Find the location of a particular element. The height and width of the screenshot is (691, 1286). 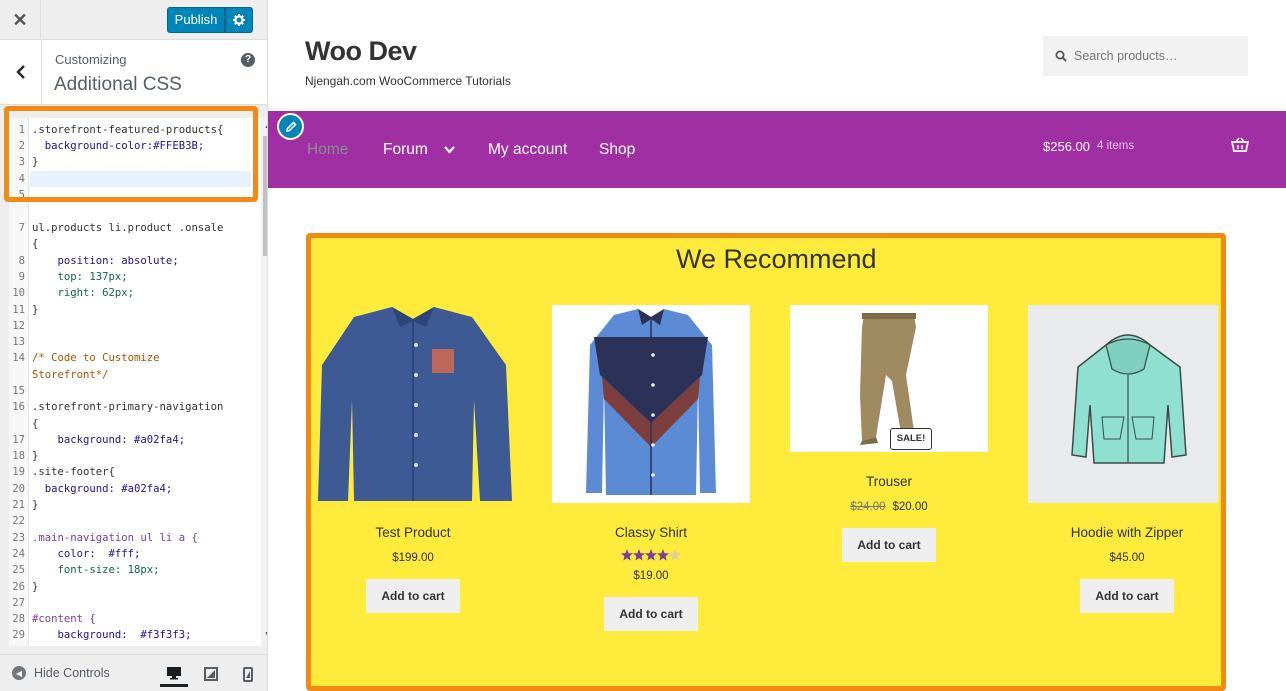

product-card: Classy Shirt $19.00 Add to cart is located at coordinates (651, 468).